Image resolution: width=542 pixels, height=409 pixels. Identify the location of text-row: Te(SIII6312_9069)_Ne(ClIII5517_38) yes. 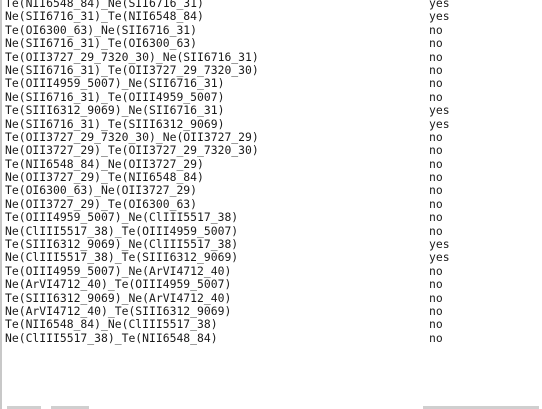
(273, 244).